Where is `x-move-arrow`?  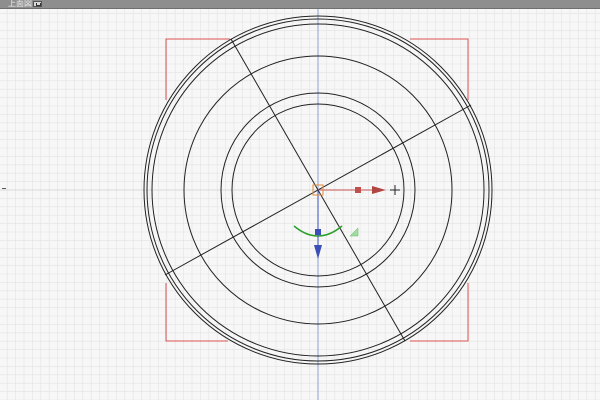
x-move-arrow is located at coordinates (379, 190).